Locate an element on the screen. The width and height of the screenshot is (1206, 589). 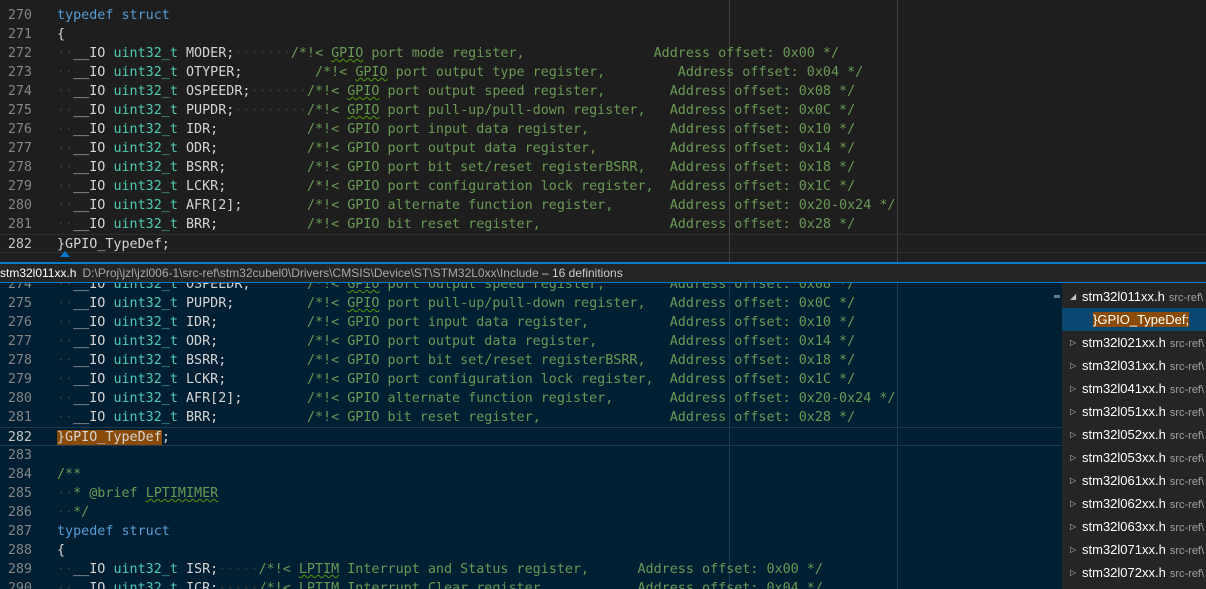
line-number: 278 is located at coordinates (19, 360).